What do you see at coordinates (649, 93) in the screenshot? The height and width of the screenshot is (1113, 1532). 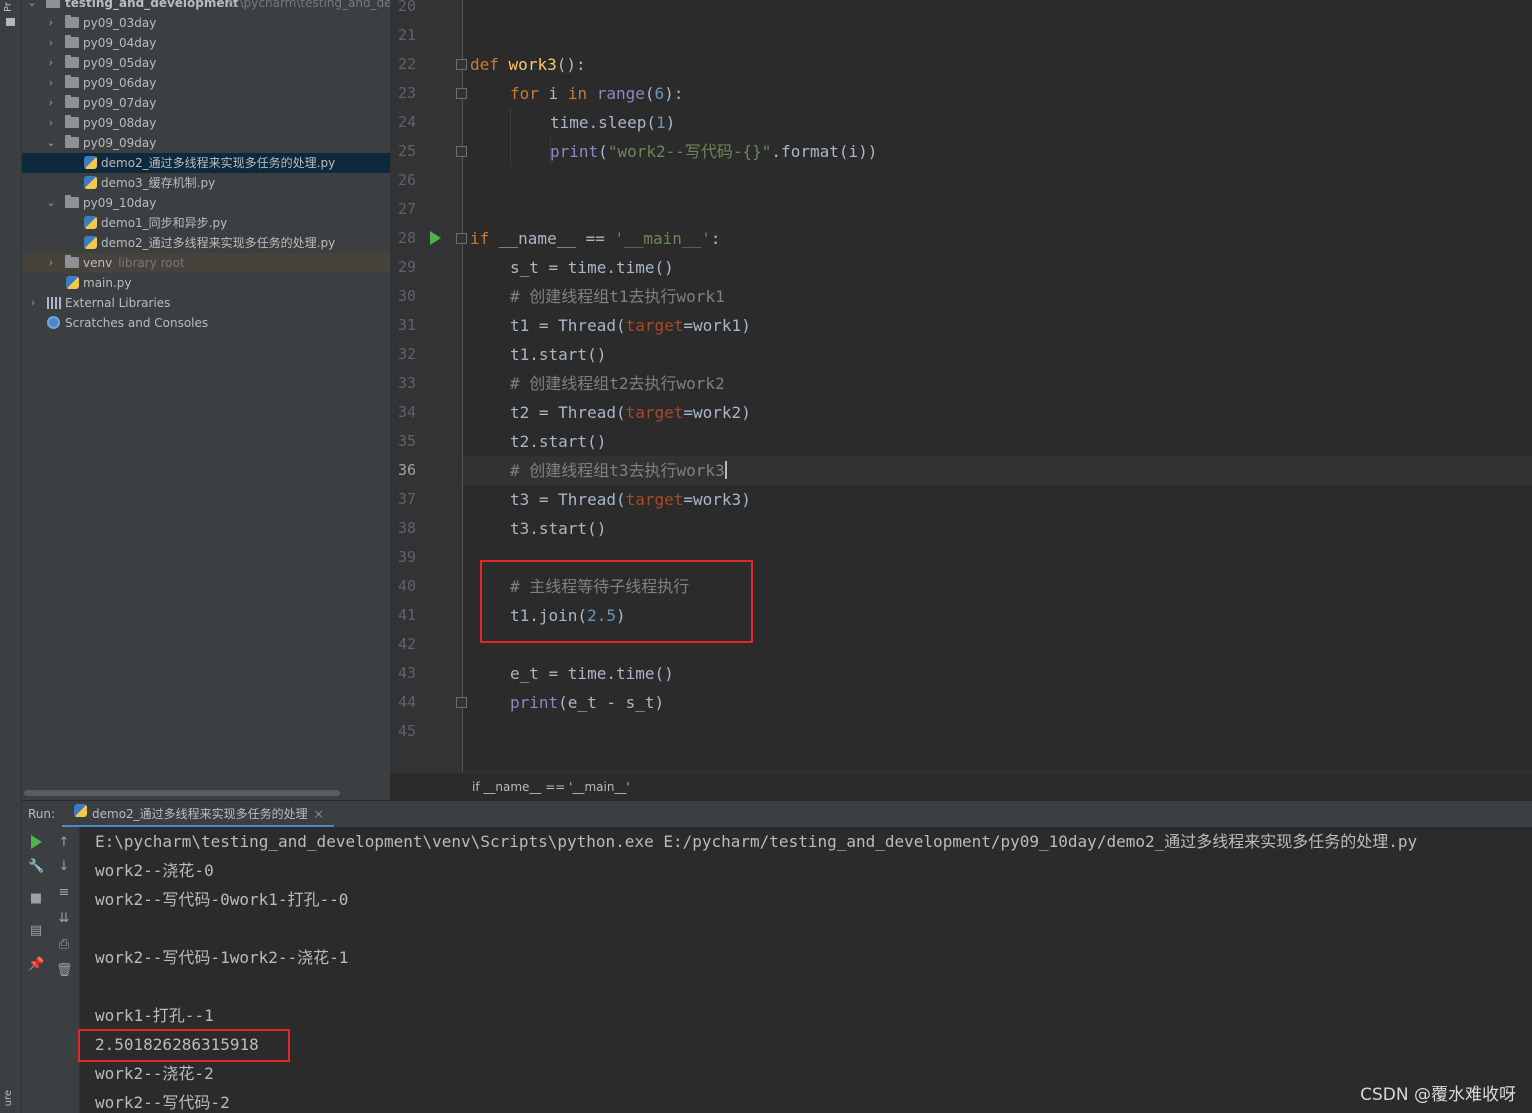 I see `code-text: (` at bounding box center [649, 93].